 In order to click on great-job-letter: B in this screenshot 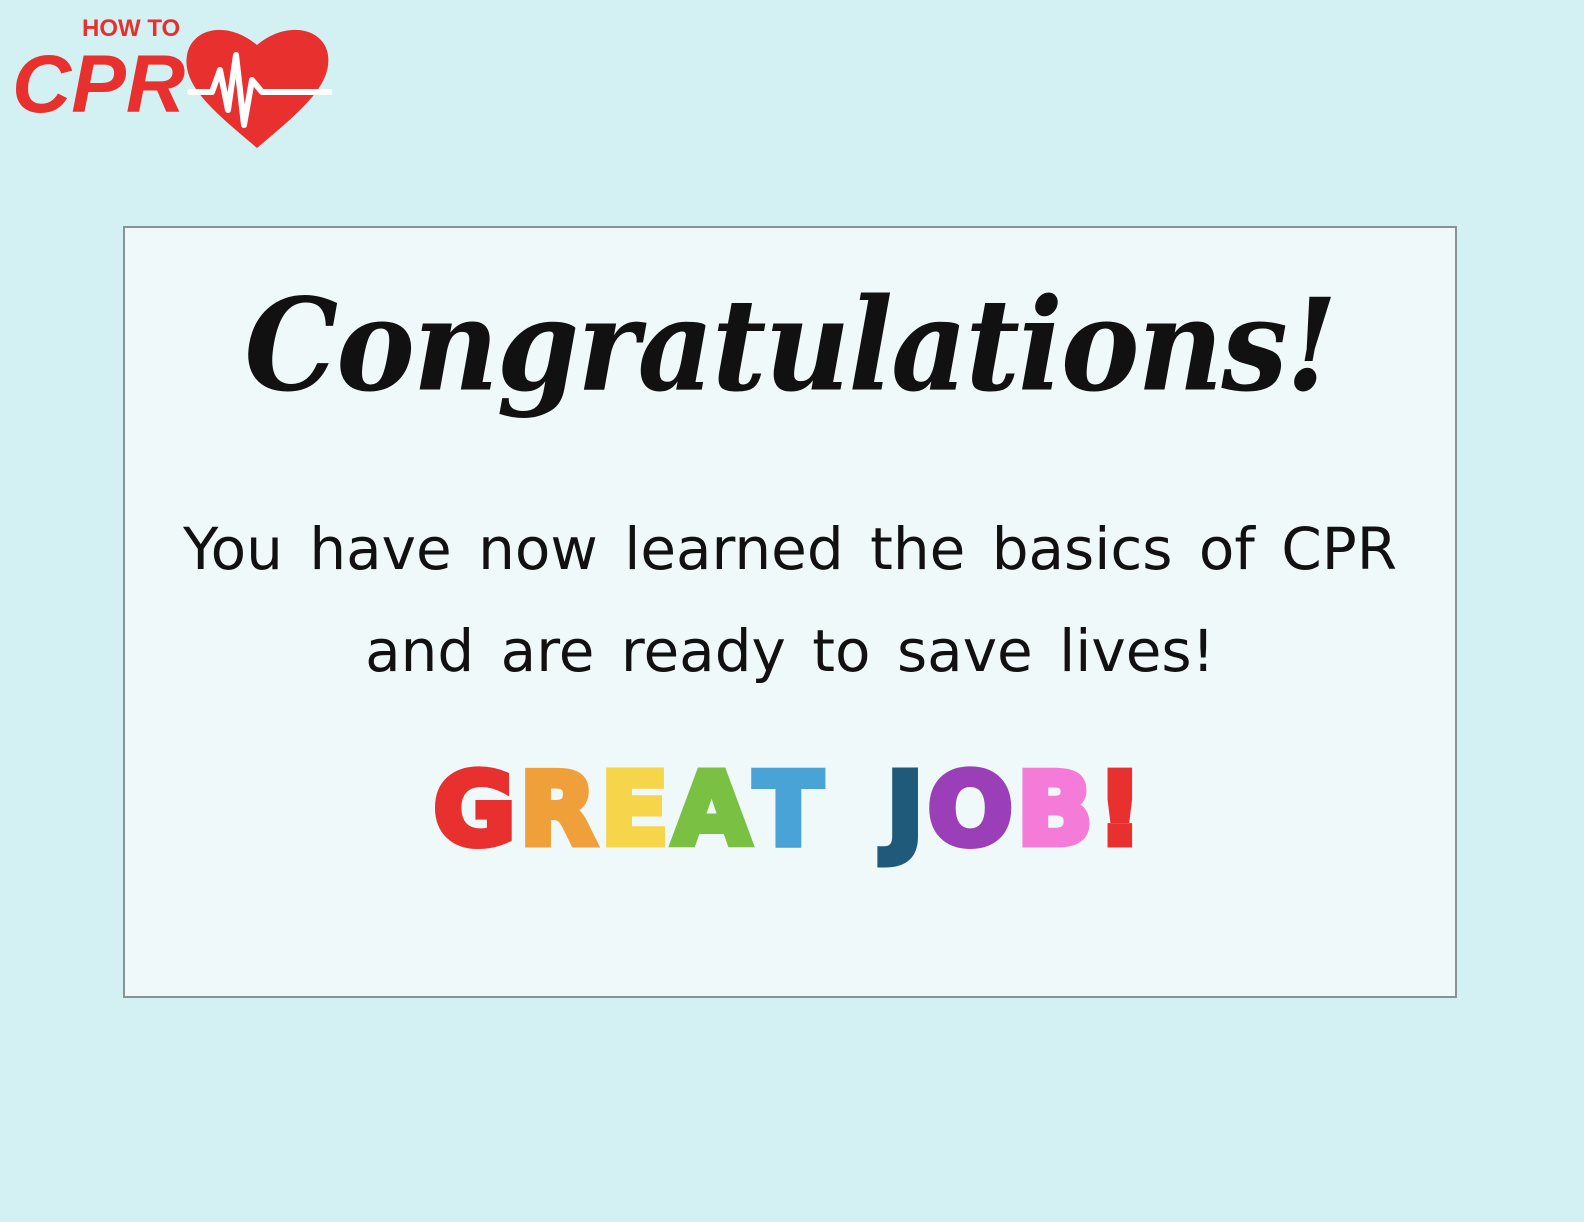, I will do `click(1055, 809)`.